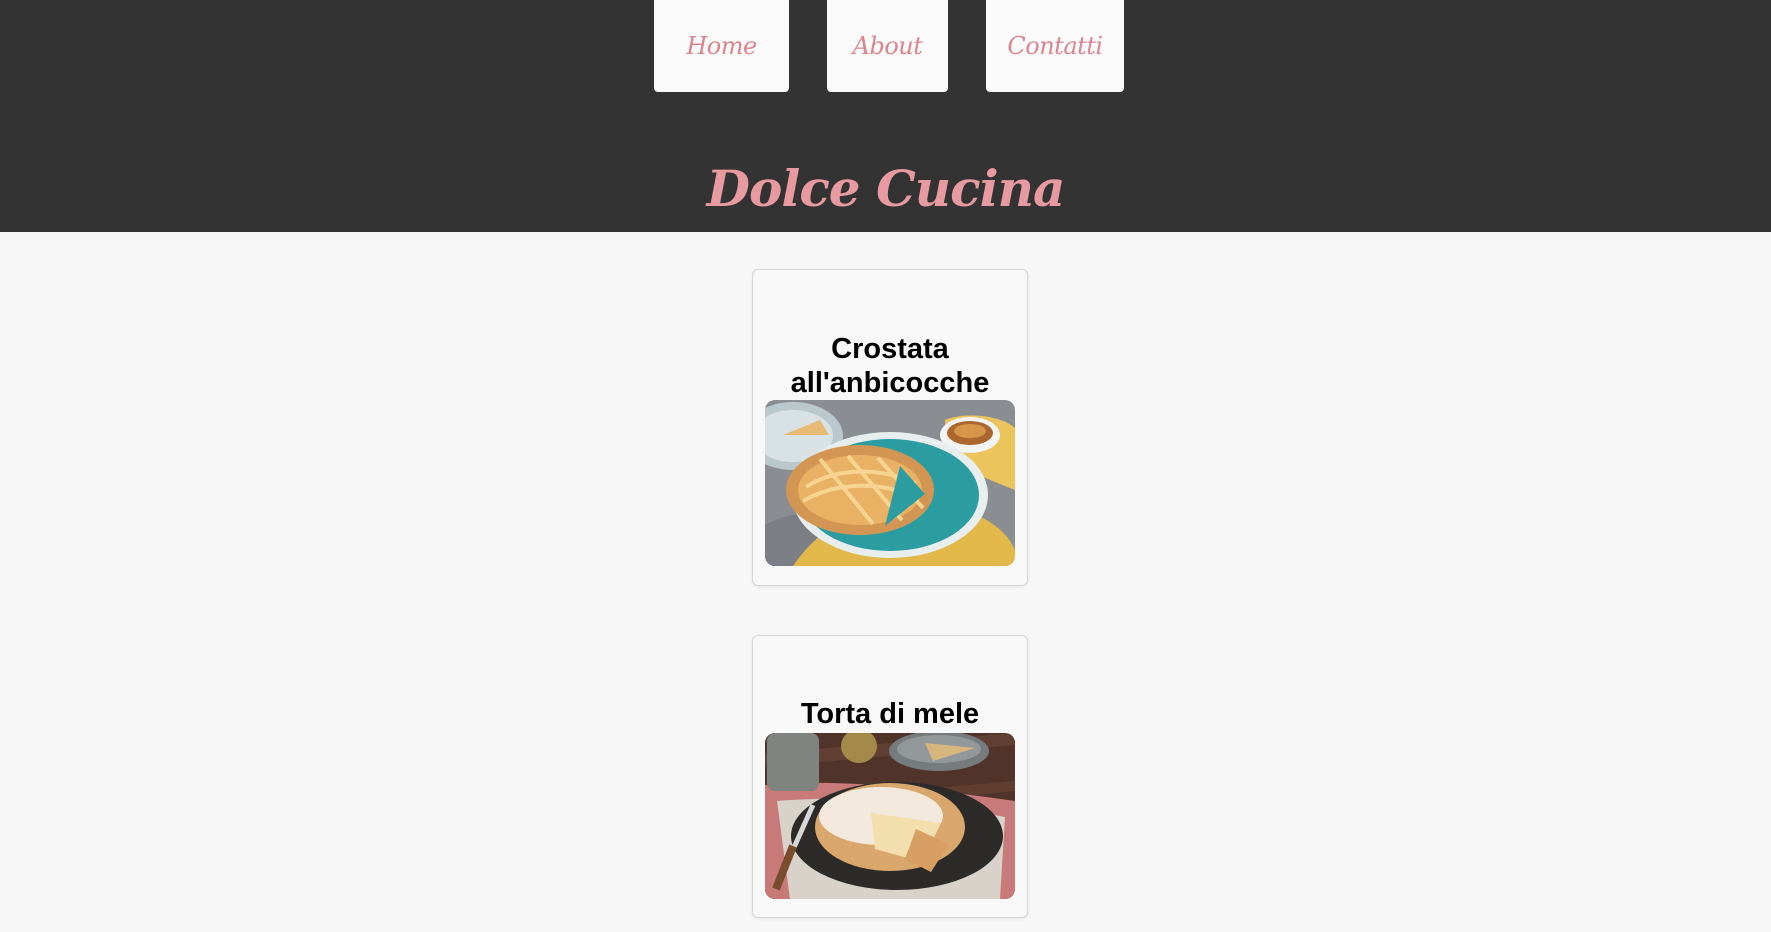  I want to click on nav-about-link: About, so click(887, 46).